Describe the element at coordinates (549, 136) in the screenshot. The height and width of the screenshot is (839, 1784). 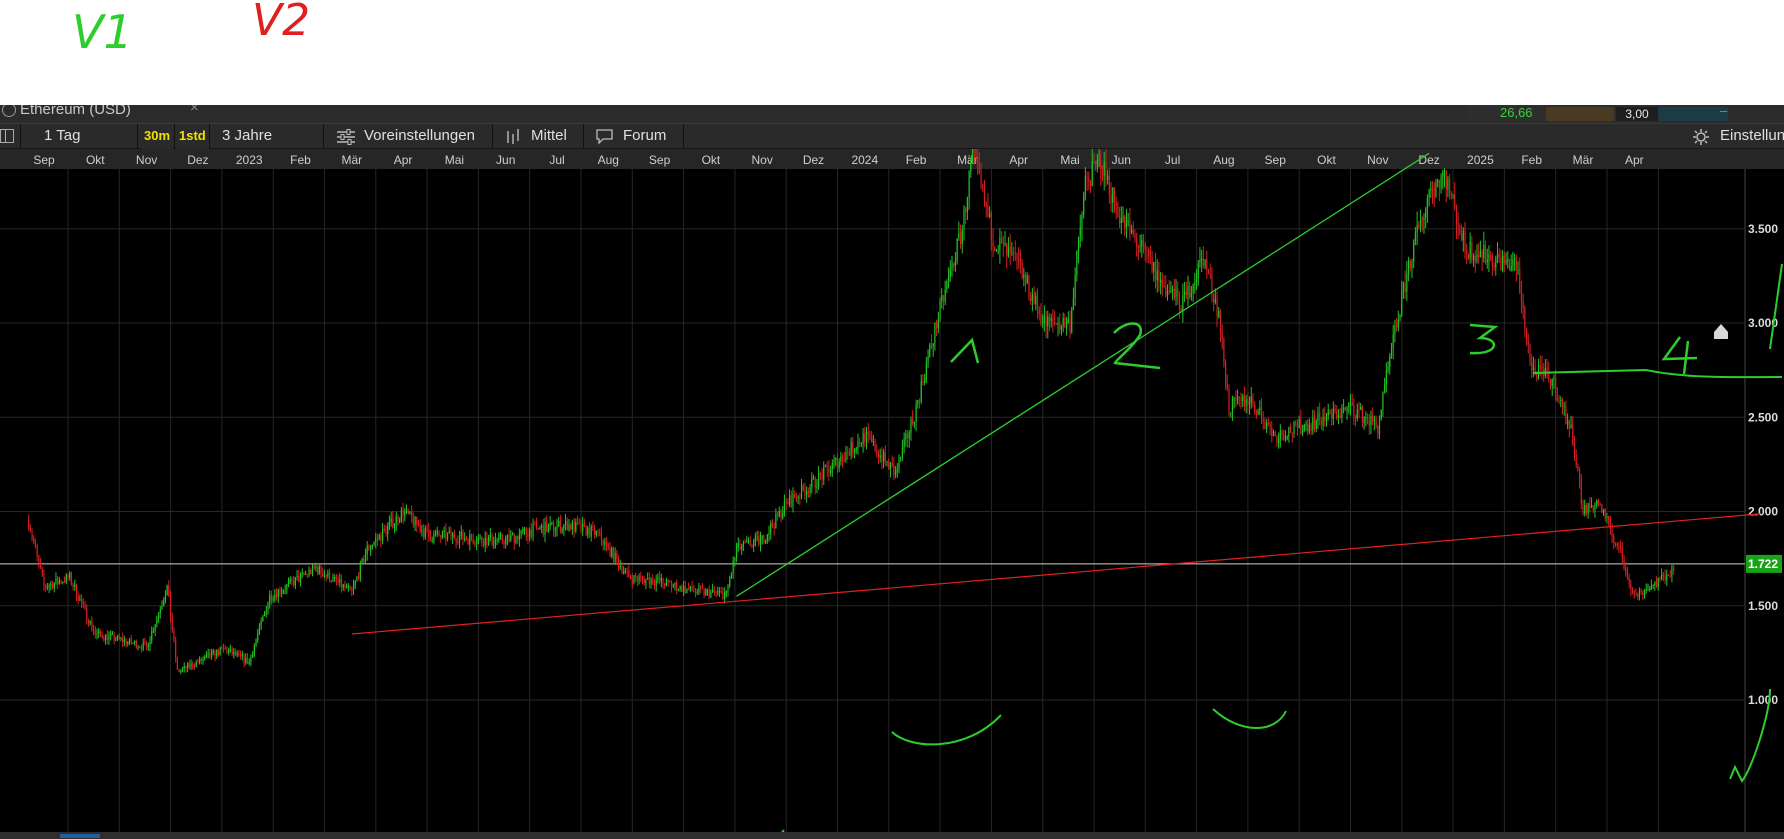
I see `average-button: Mittel` at that location.